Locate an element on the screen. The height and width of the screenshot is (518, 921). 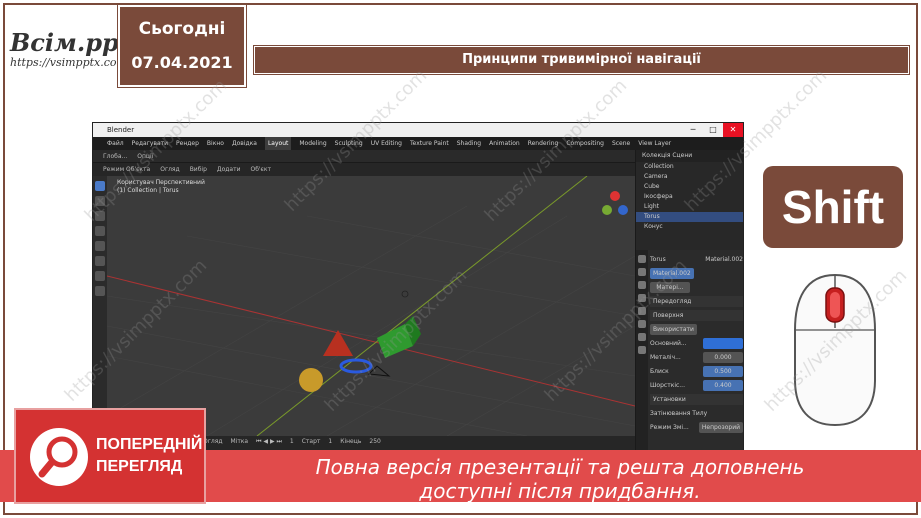
outliner-item-cube: Cube is located at coordinates (689, 187).